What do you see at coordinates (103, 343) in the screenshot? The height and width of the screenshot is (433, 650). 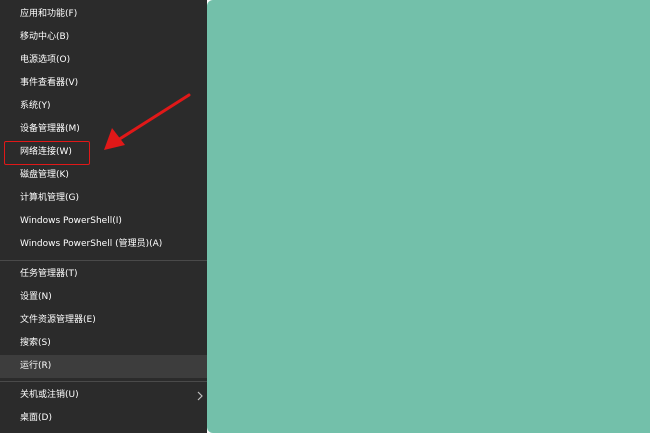 I see `menu-item-search: 搜索(S)` at bounding box center [103, 343].